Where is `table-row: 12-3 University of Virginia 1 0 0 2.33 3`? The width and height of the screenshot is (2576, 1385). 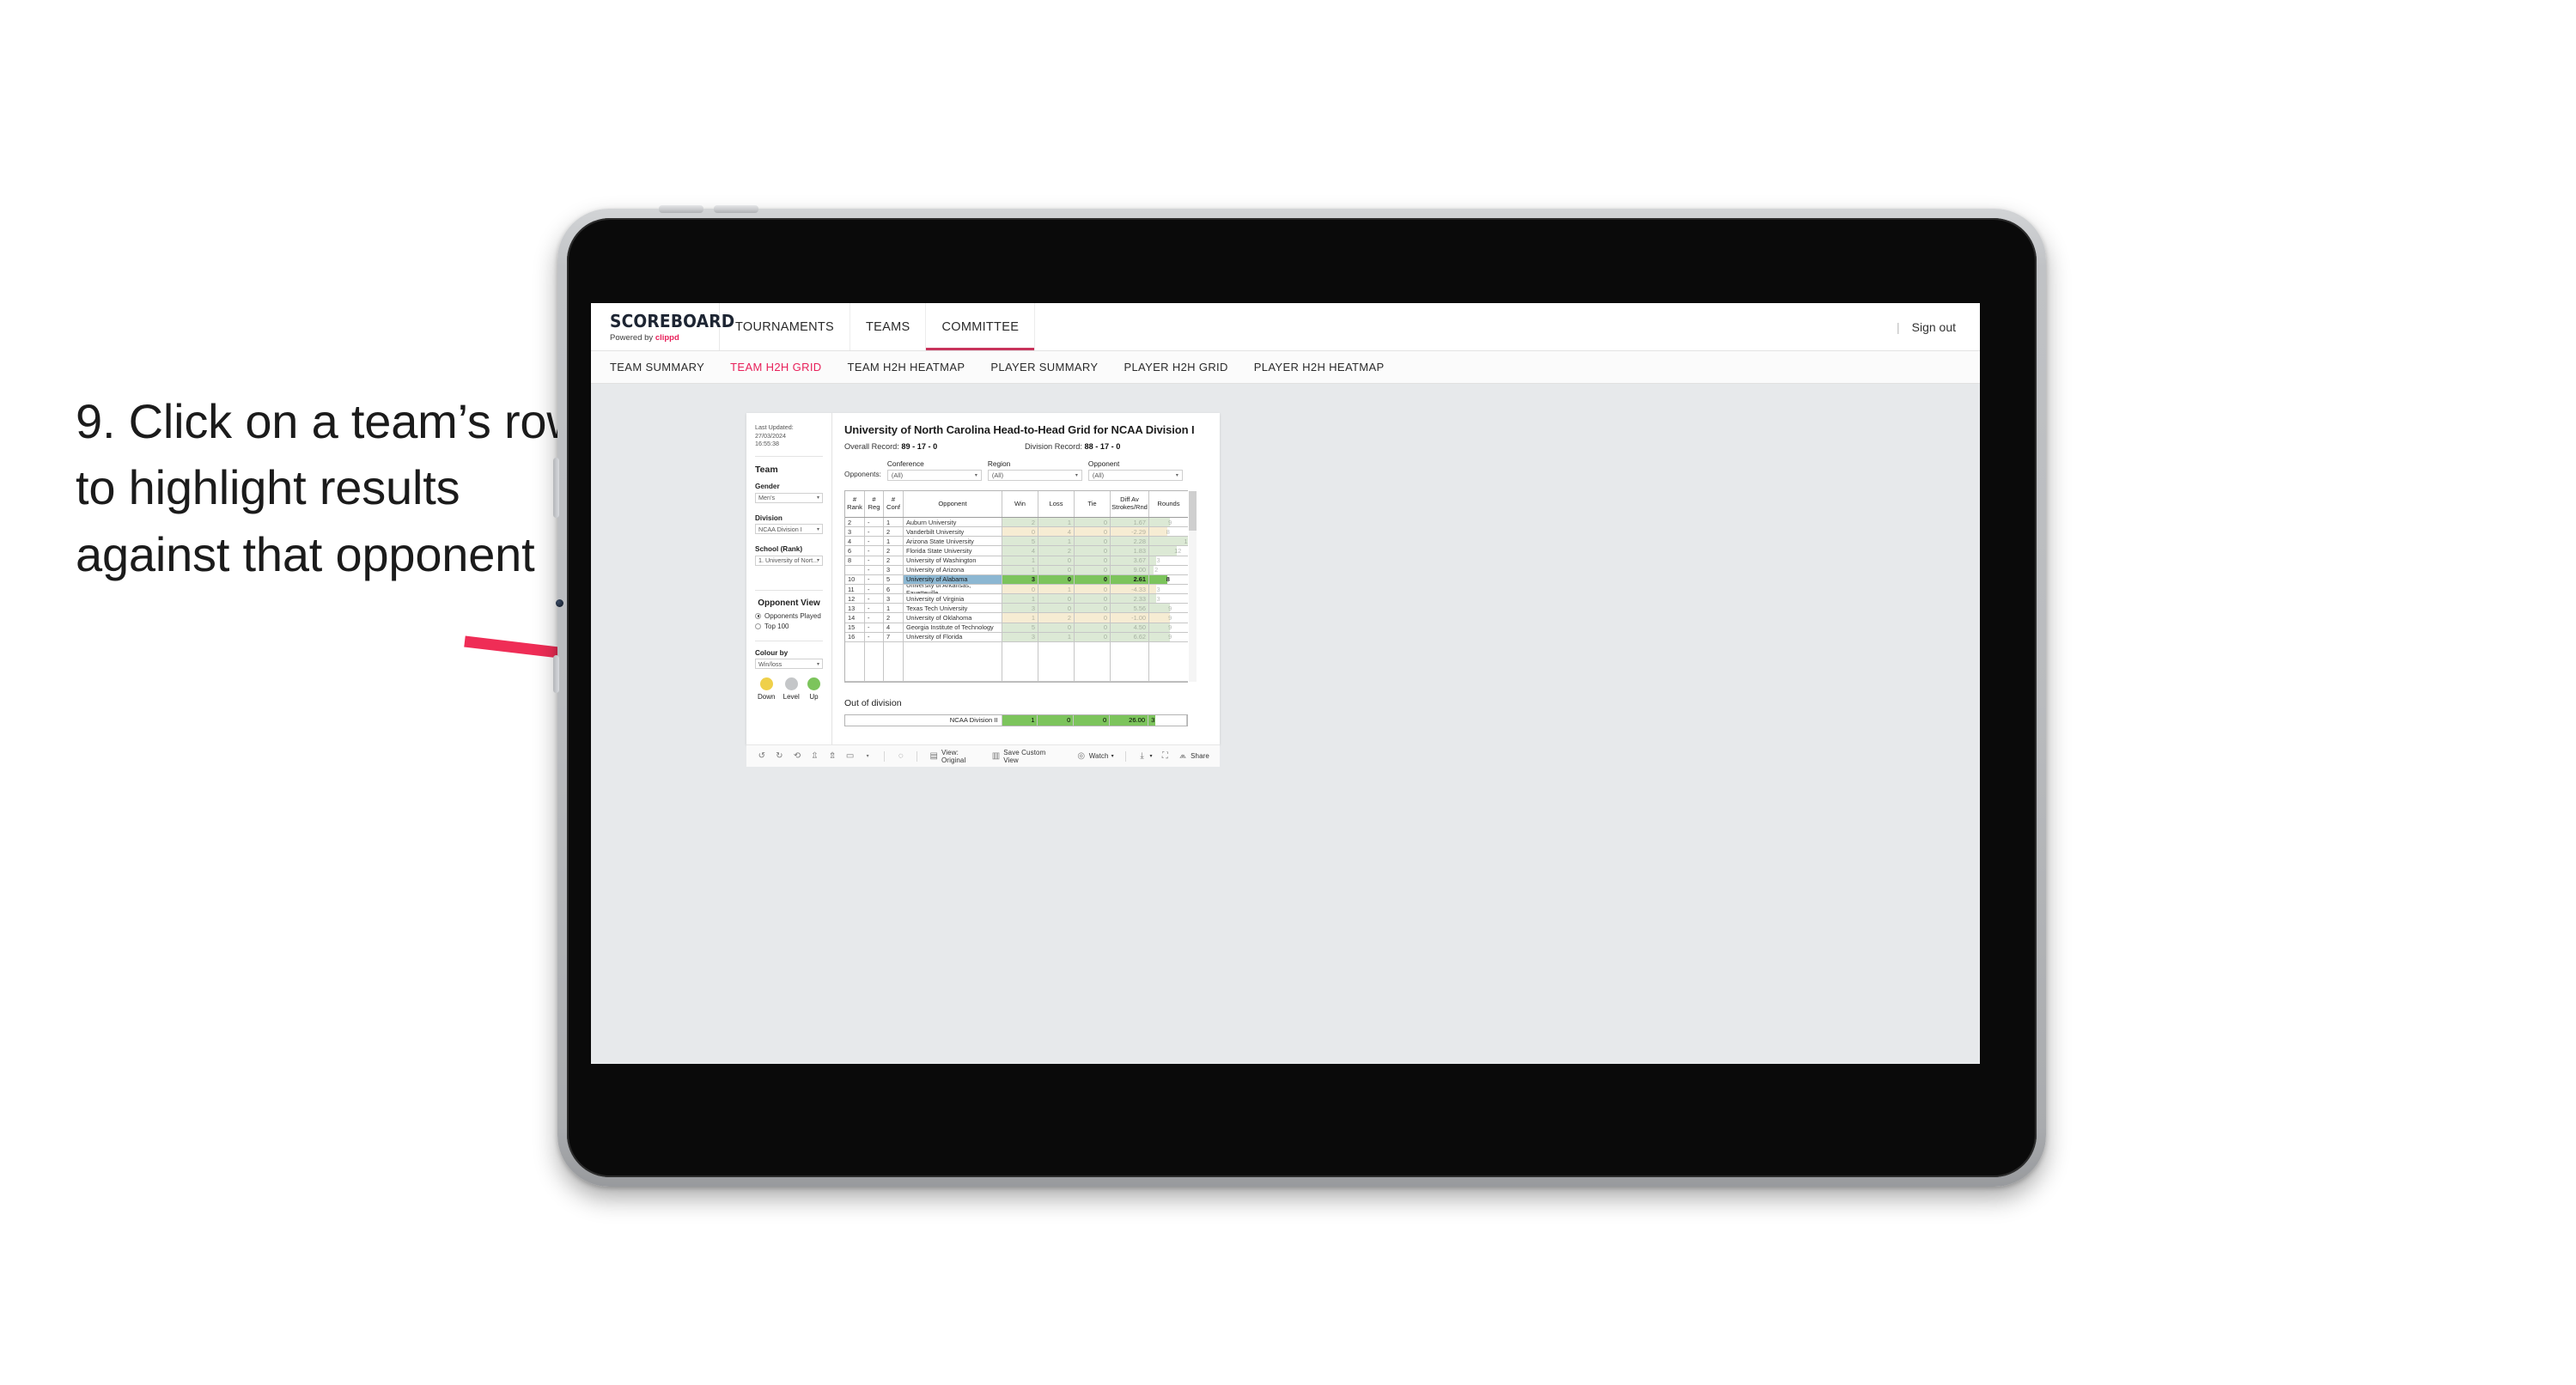 table-row: 12-3 University of Virginia 1 0 0 2.33 3 is located at coordinates (1016, 599).